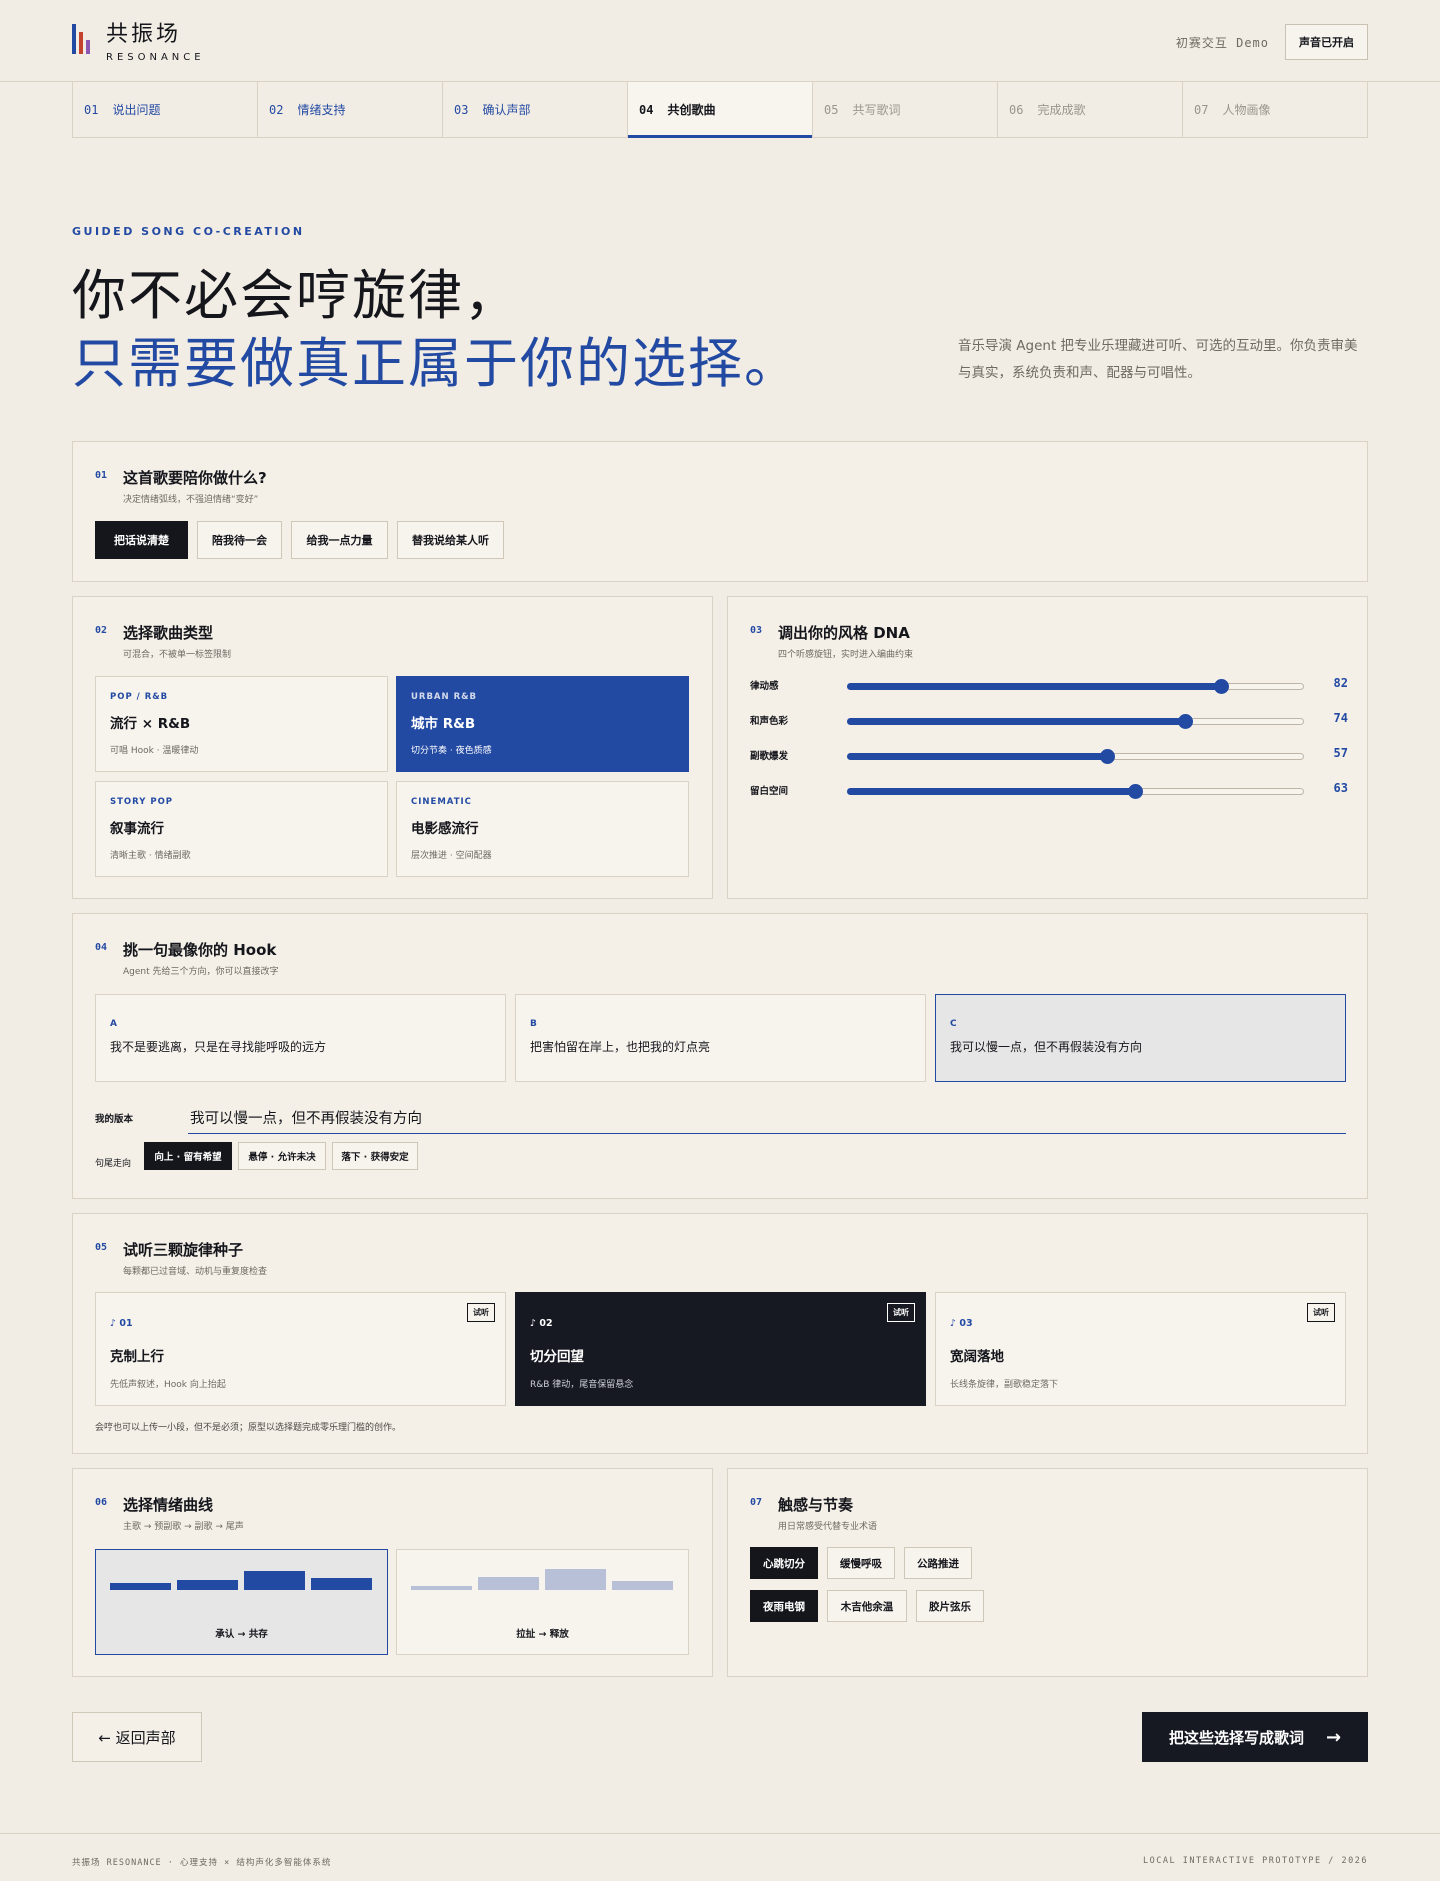  I want to click on step-tab-07: 07 人物画像, so click(1275, 110).